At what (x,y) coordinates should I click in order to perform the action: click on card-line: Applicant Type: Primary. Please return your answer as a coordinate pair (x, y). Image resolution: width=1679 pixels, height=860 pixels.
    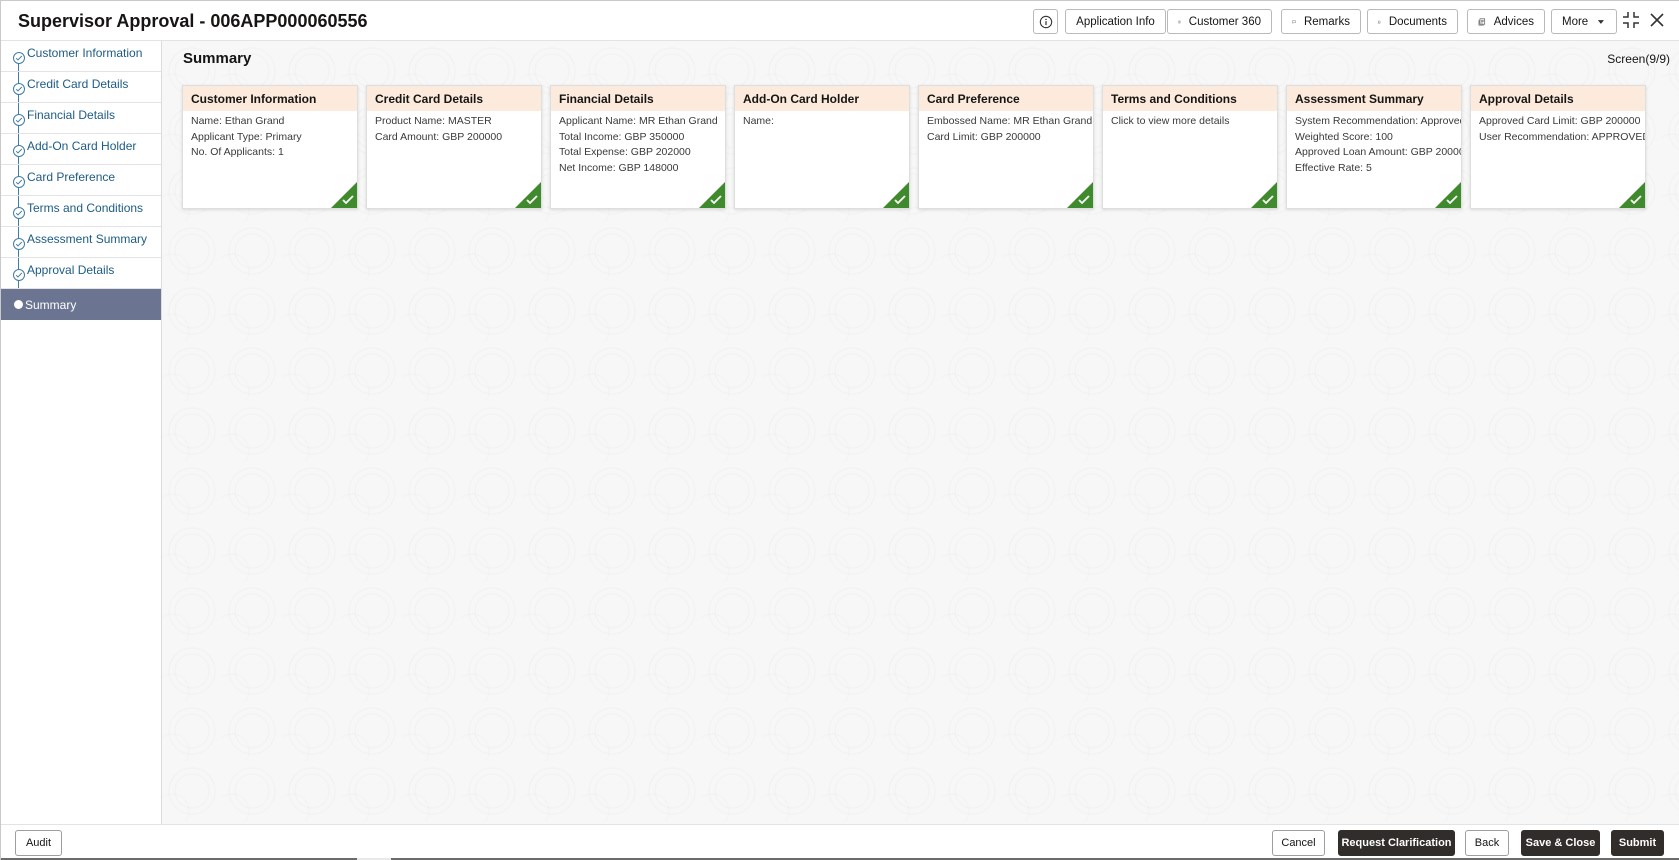
    Looking at the image, I should click on (246, 136).